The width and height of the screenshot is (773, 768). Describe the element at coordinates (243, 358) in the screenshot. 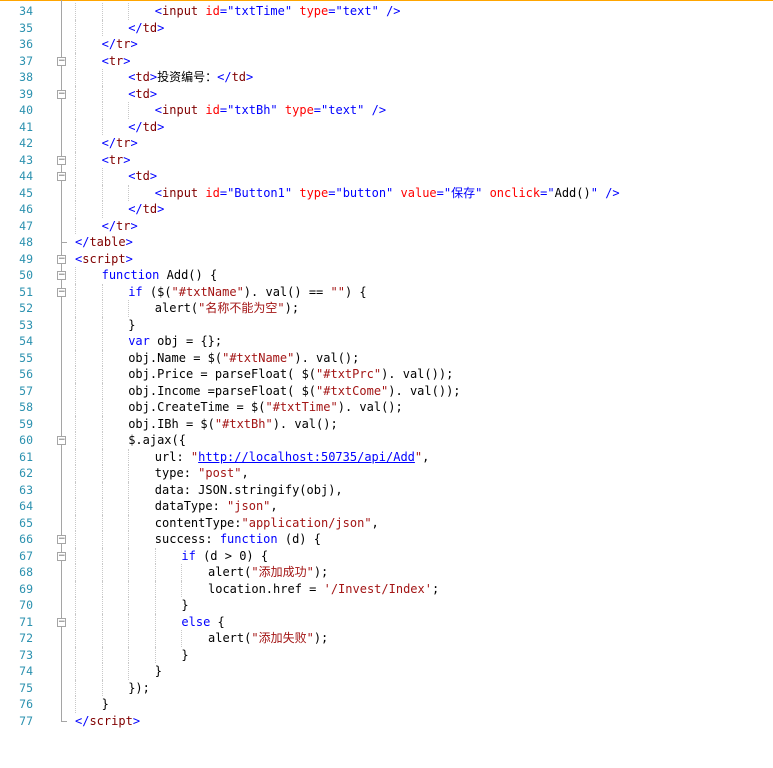

I see `code-line: obj.Name = $("#txtName"). val();` at that location.